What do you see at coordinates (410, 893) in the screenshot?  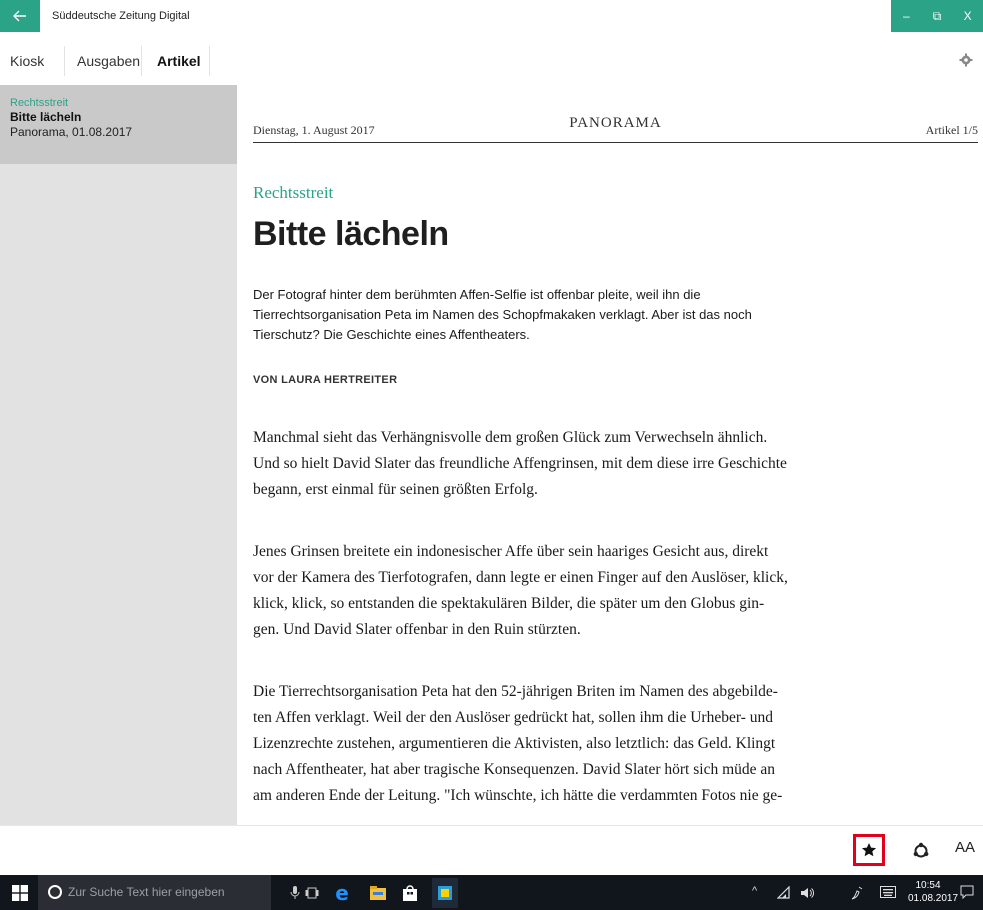 I see `store-icon` at bounding box center [410, 893].